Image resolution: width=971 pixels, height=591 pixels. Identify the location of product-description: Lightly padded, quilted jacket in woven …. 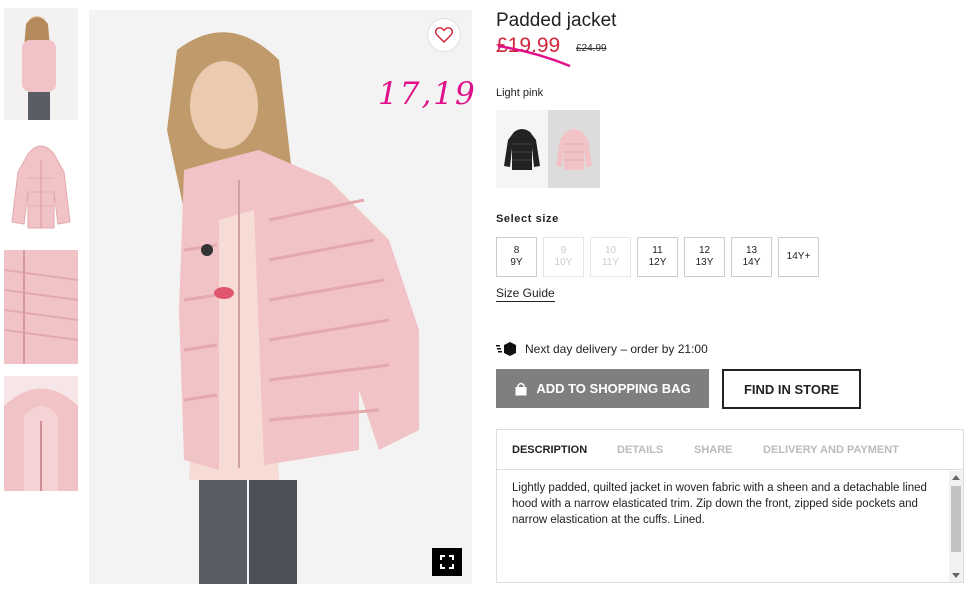
(719, 504).